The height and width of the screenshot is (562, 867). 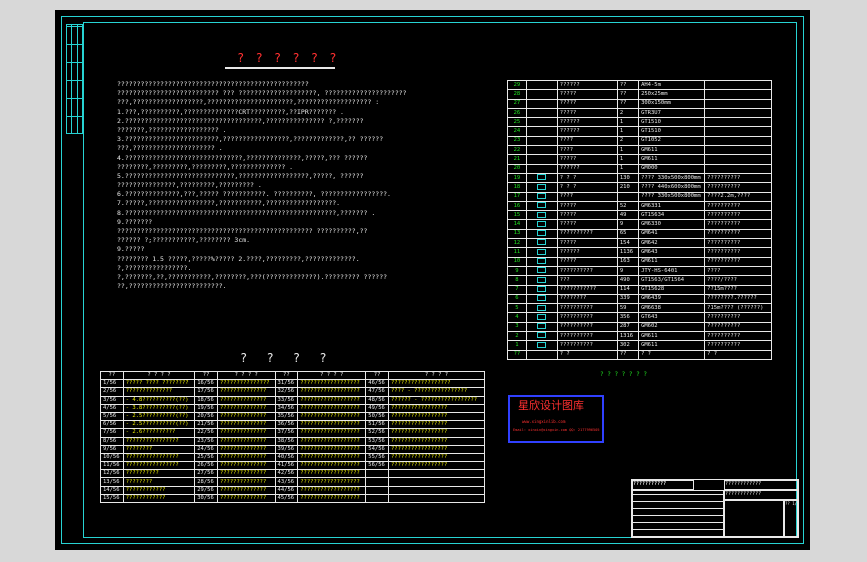 What do you see at coordinates (206, 482) in the screenshot?
I see `legend-cell: 28/56` at bounding box center [206, 482].